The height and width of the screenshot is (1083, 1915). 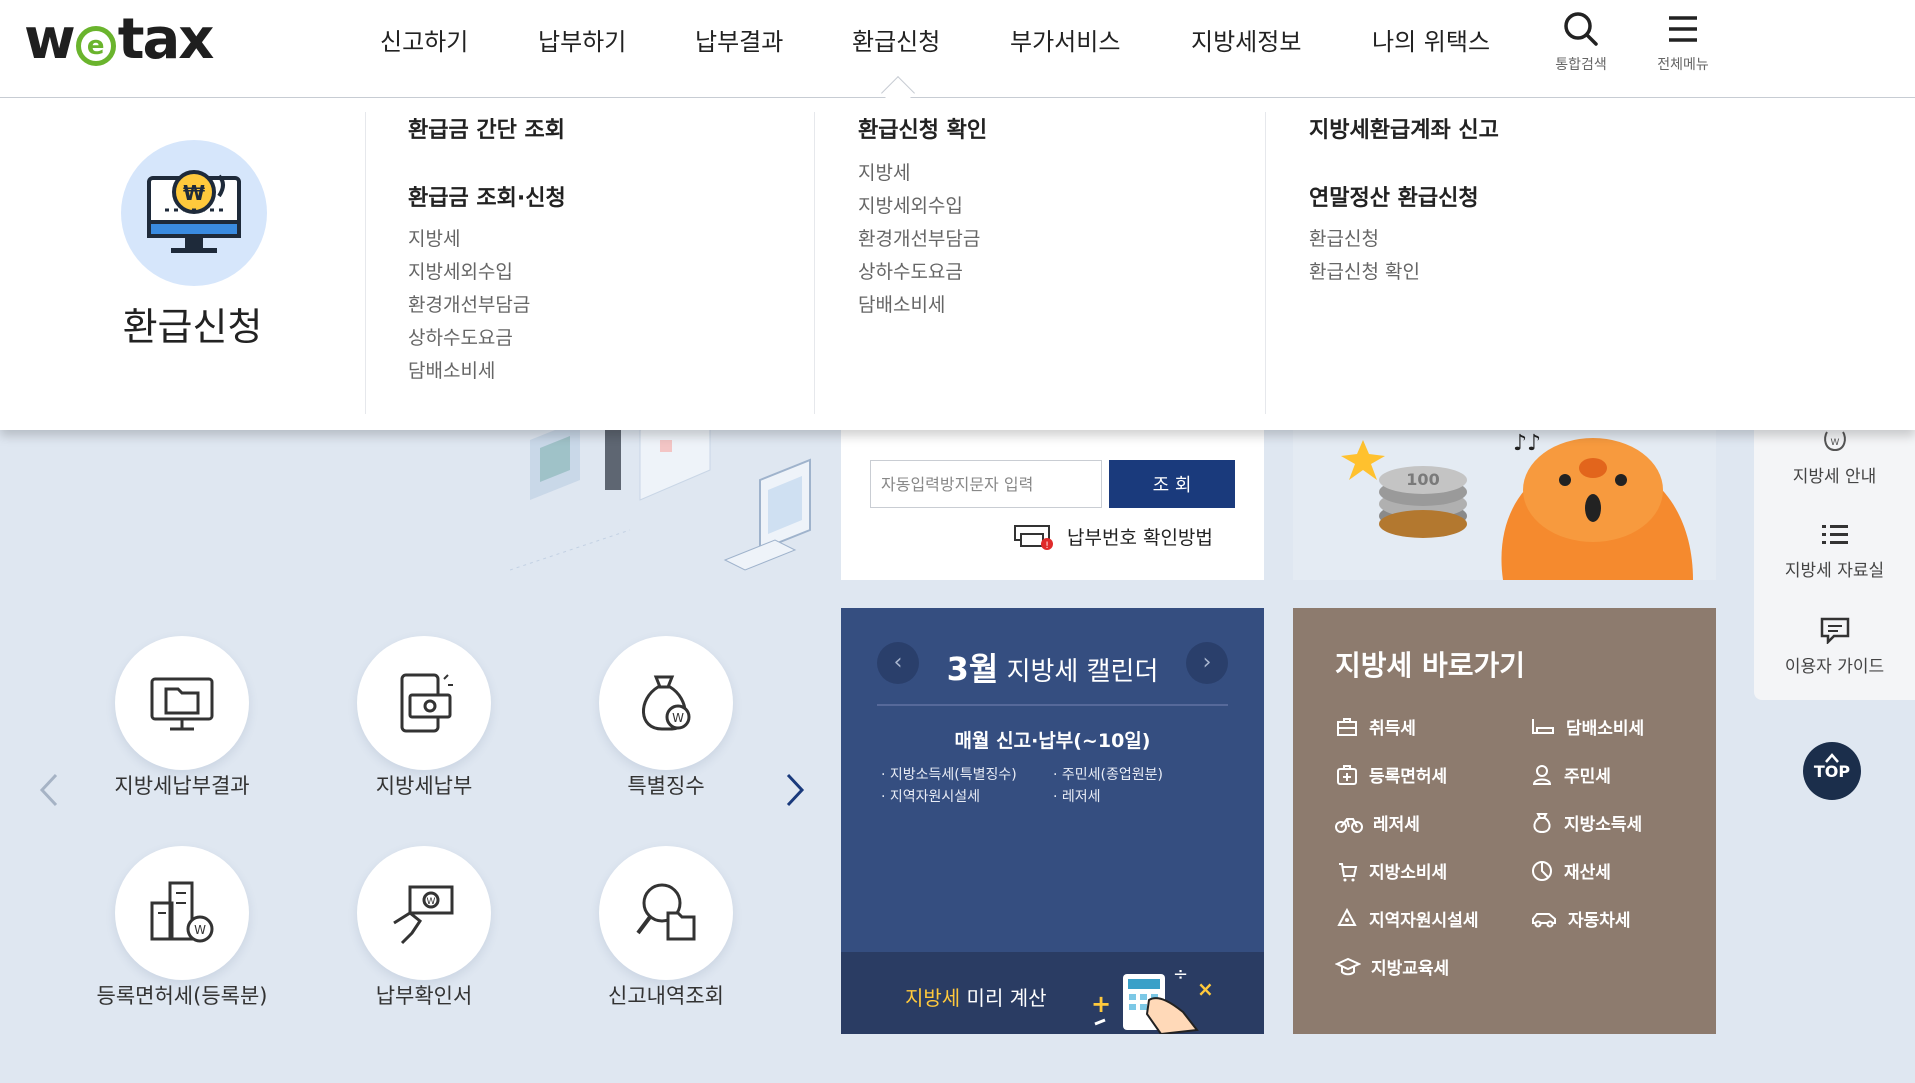 I want to click on service-payment-certificate-button: W, so click(x=424, y=913).